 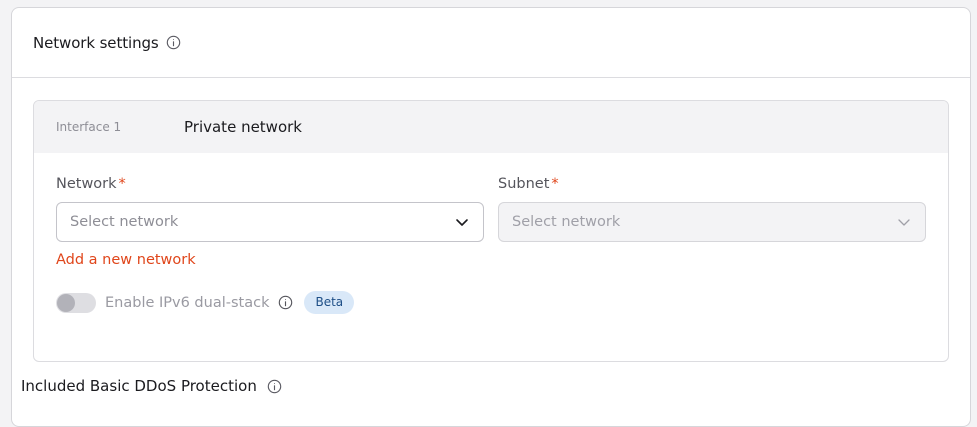 I want to click on ipv6-toggle, so click(x=76, y=302).